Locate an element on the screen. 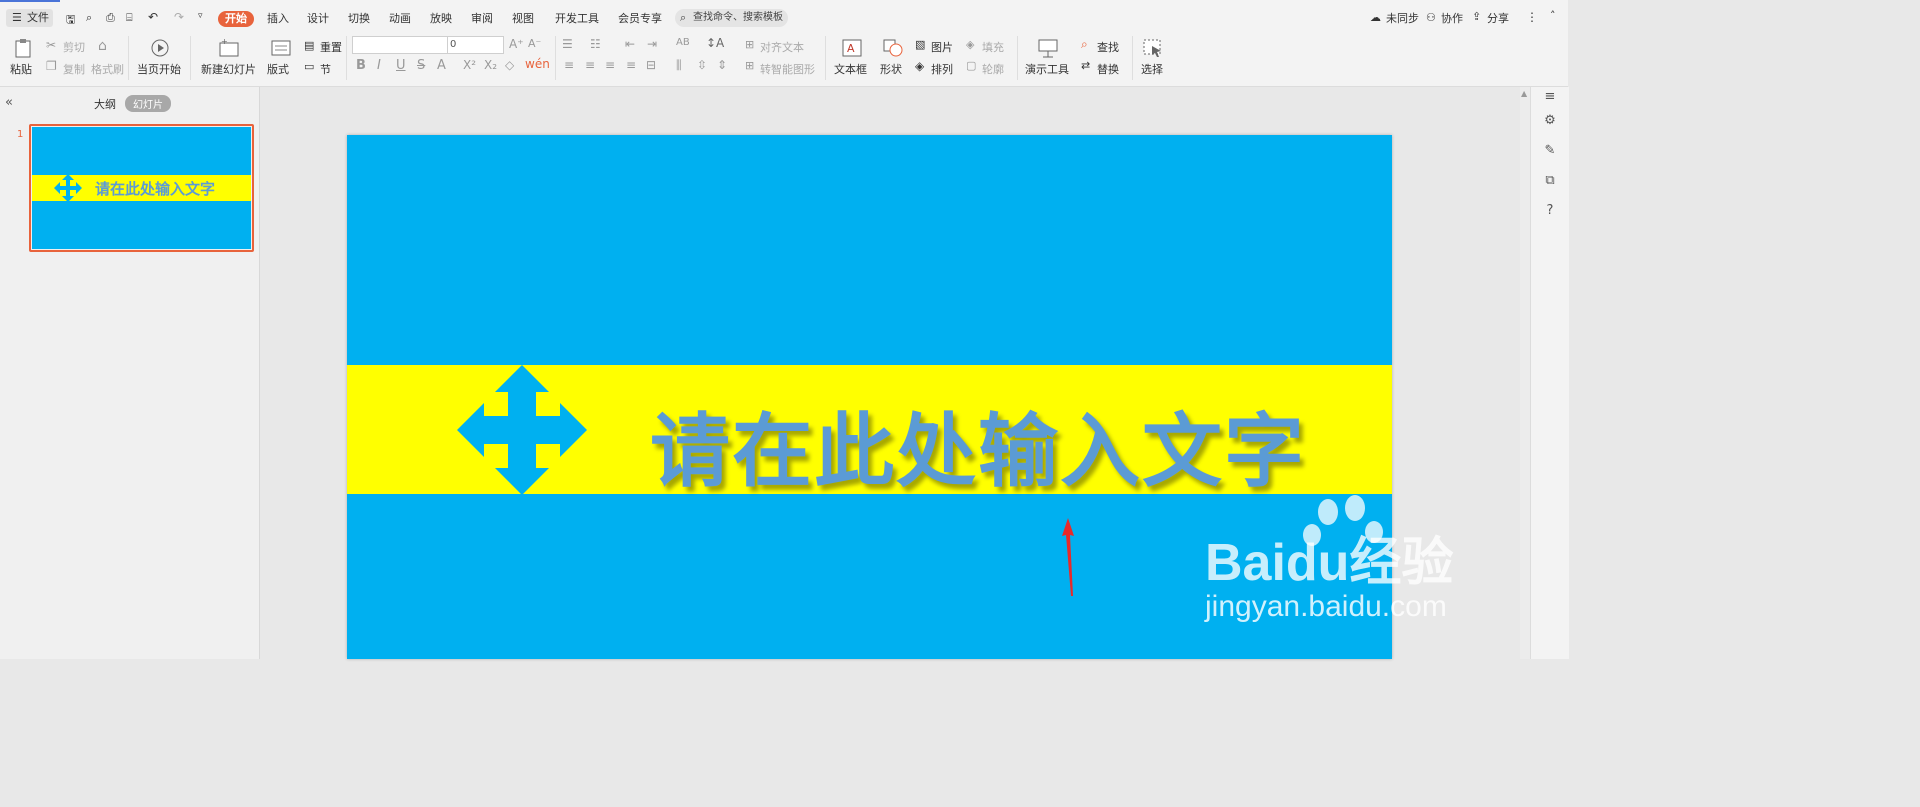  more-icon: ⋮ is located at coordinates (1532, 17).